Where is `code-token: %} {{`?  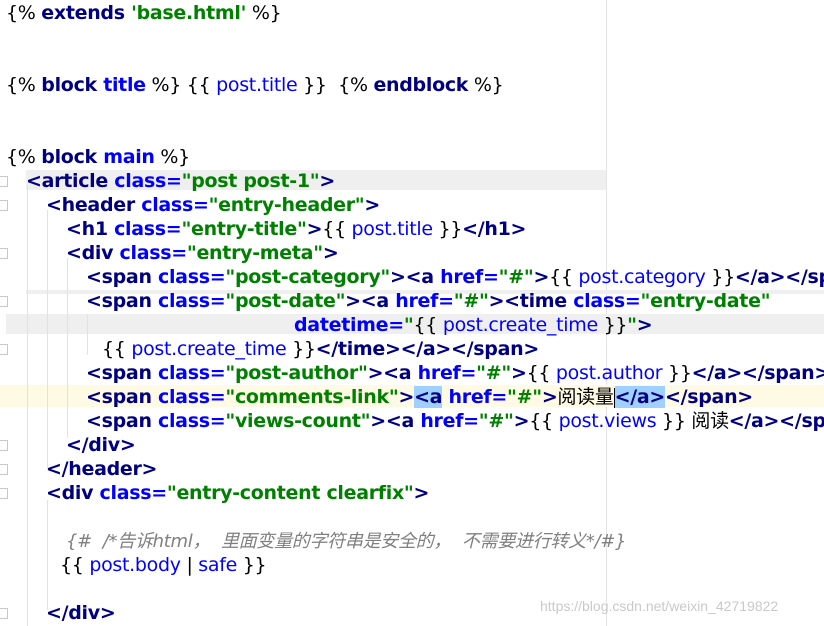 code-token: %} {{ is located at coordinates (181, 85).